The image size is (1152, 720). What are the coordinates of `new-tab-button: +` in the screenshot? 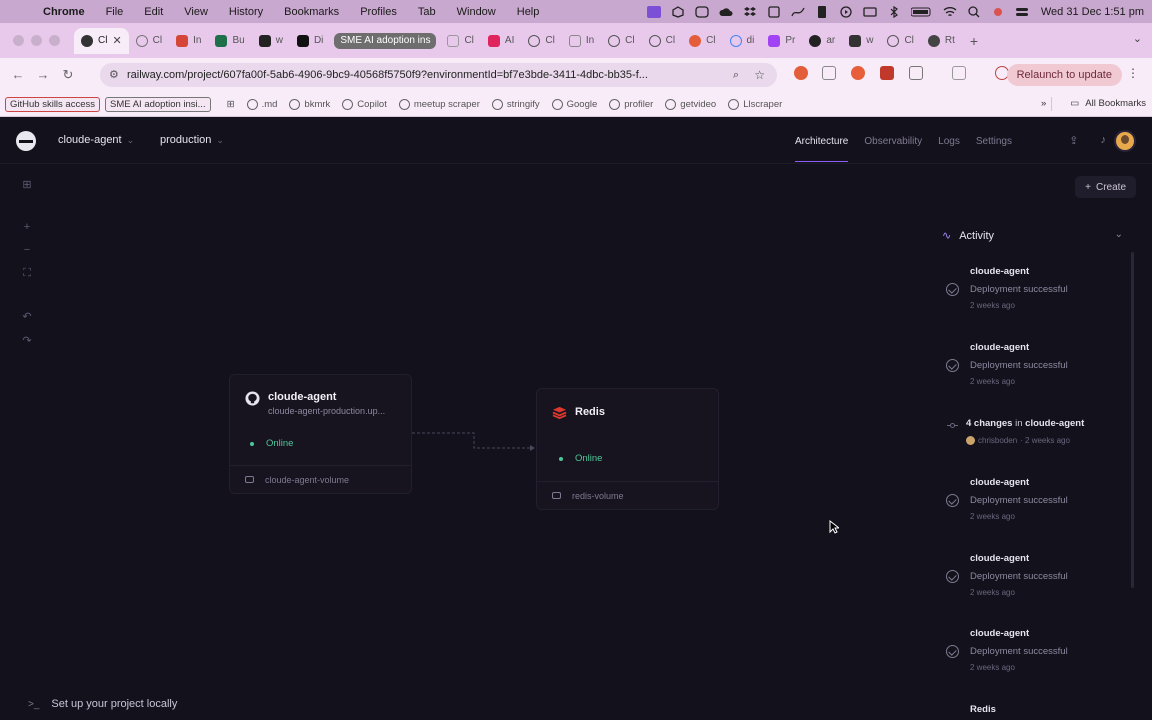 It's located at (974, 41).